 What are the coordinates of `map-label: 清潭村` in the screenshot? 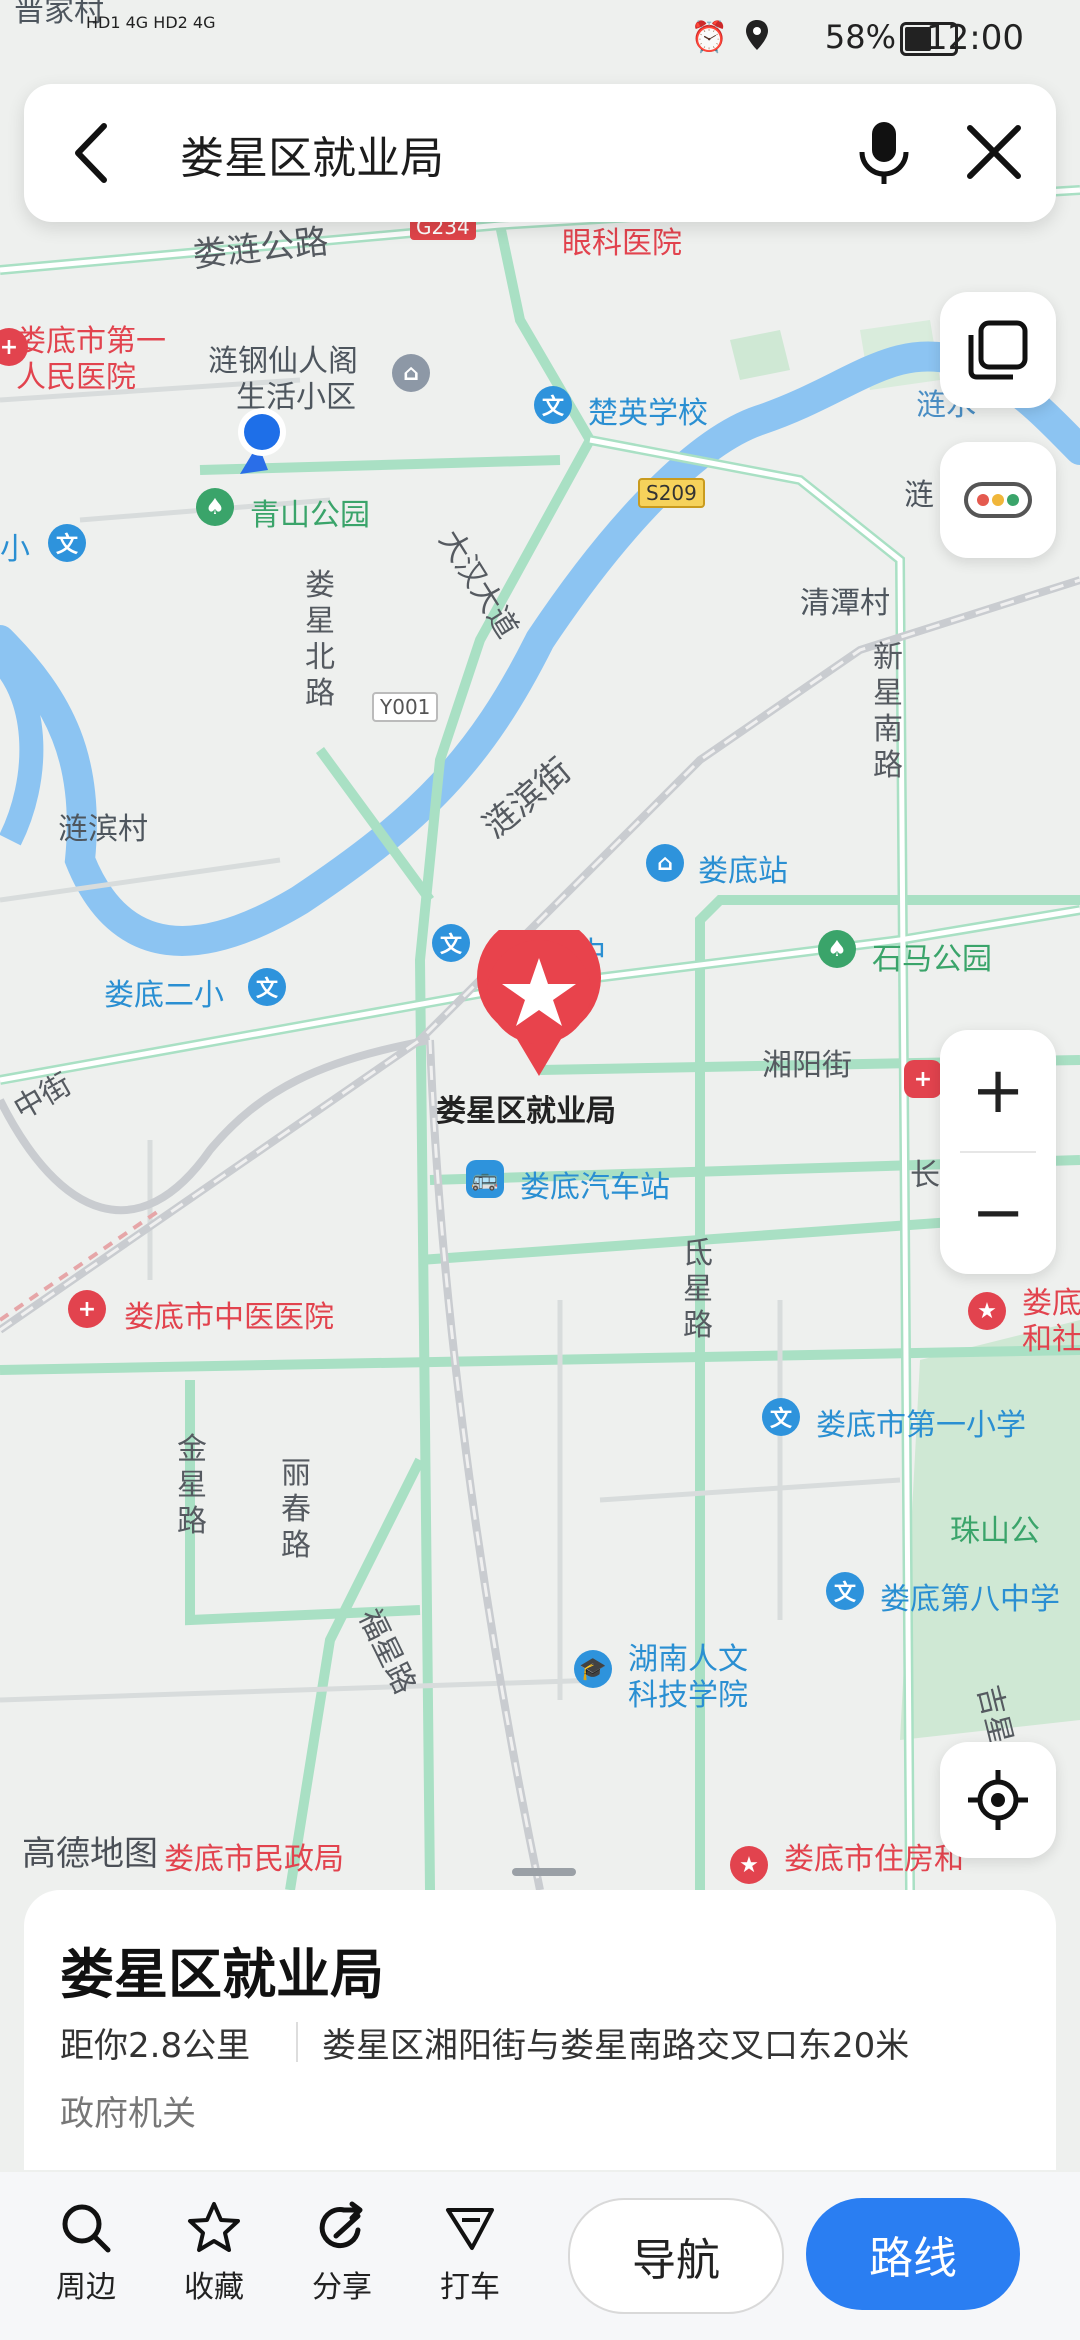 It's located at (845, 600).